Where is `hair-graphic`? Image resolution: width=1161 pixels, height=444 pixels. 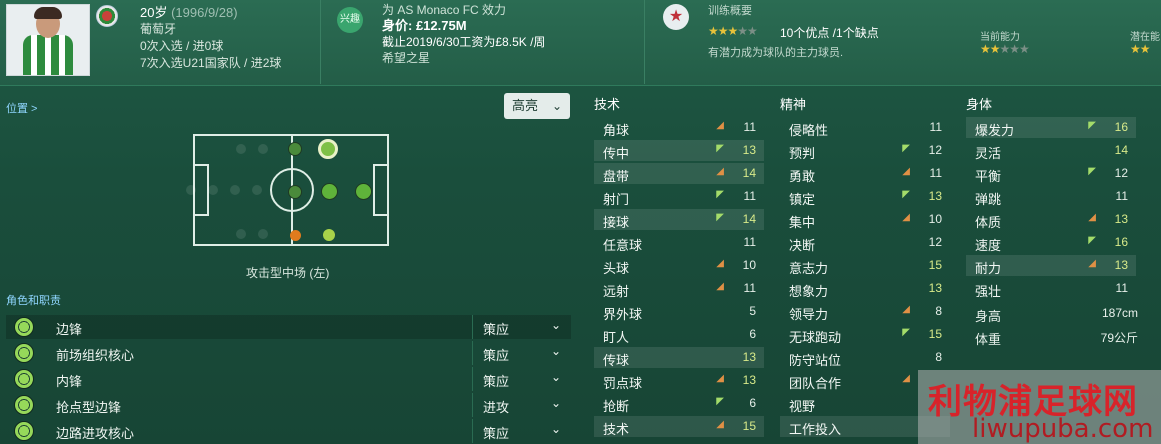
hair-graphic is located at coordinates (48, 13).